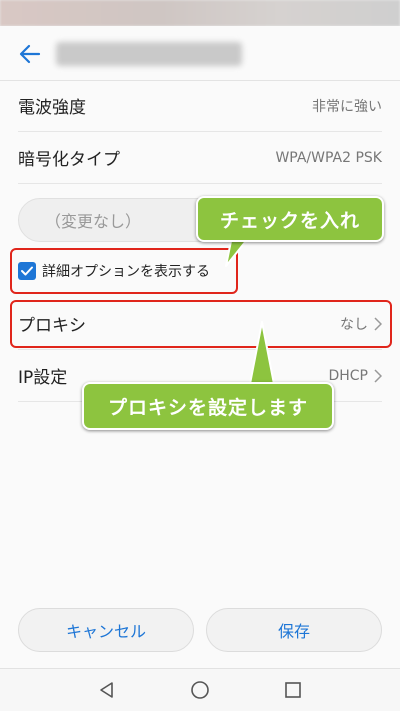 The height and width of the screenshot is (711, 400). I want to click on nav-back-button, so click(107, 690).